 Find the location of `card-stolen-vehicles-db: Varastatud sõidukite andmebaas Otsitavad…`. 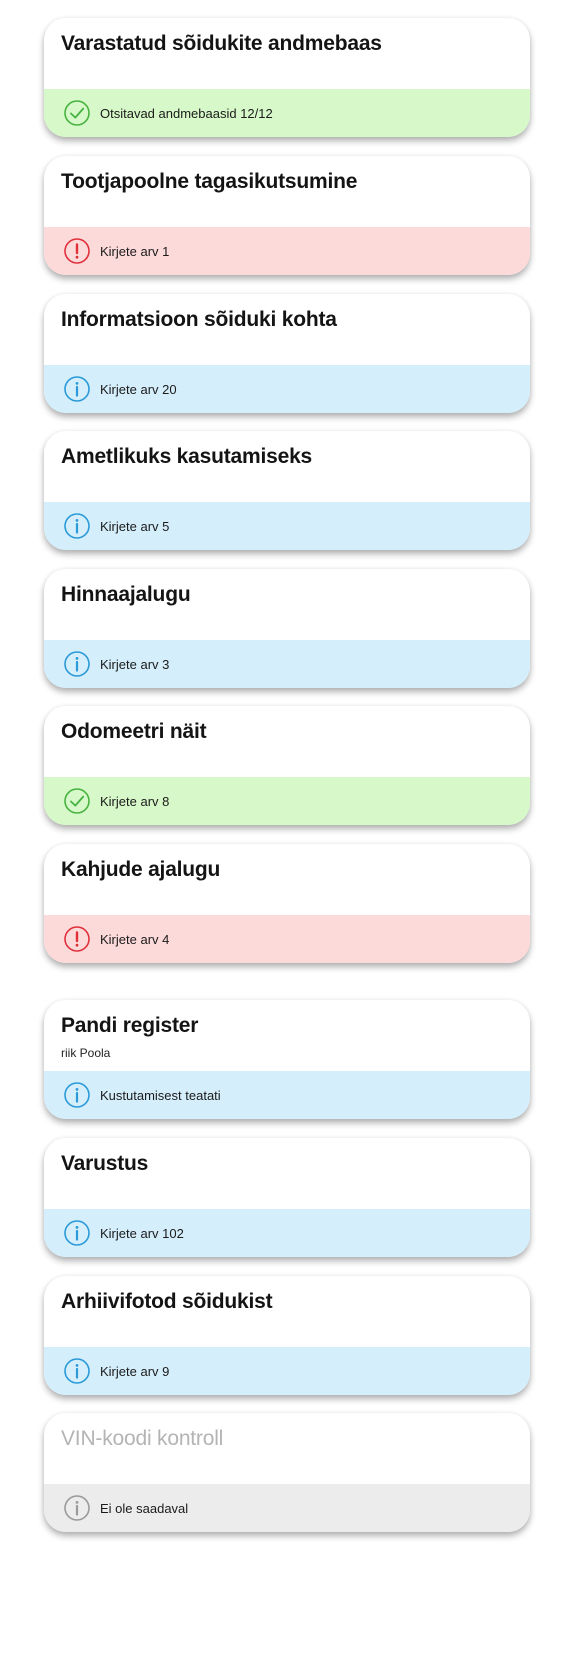

card-stolen-vehicles-db: Varastatud sõidukite andmebaas Otsitavad… is located at coordinates (287, 77).